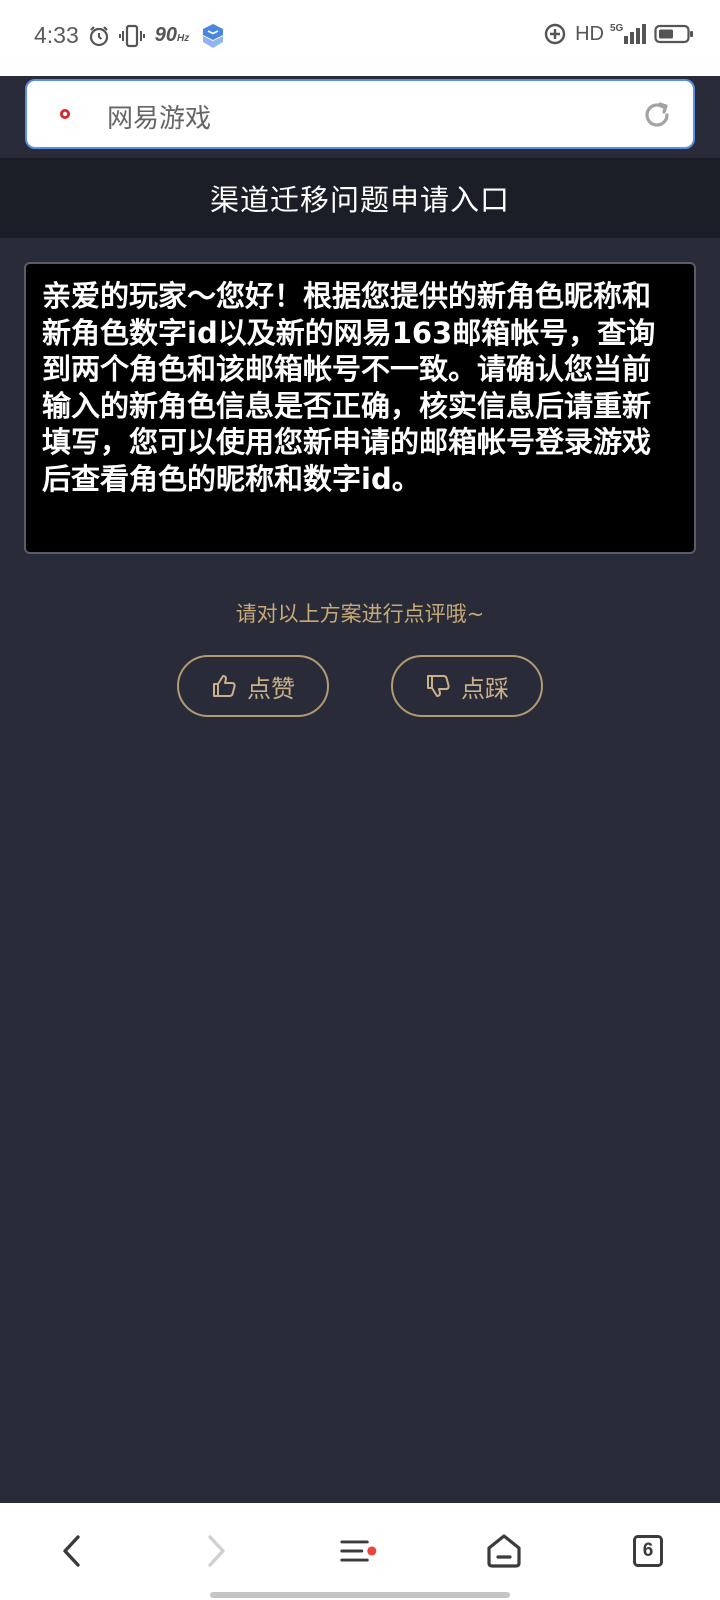 The height and width of the screenshot is (1600, 720). I want to click on signal-icon: 5G, so click(628, 34).